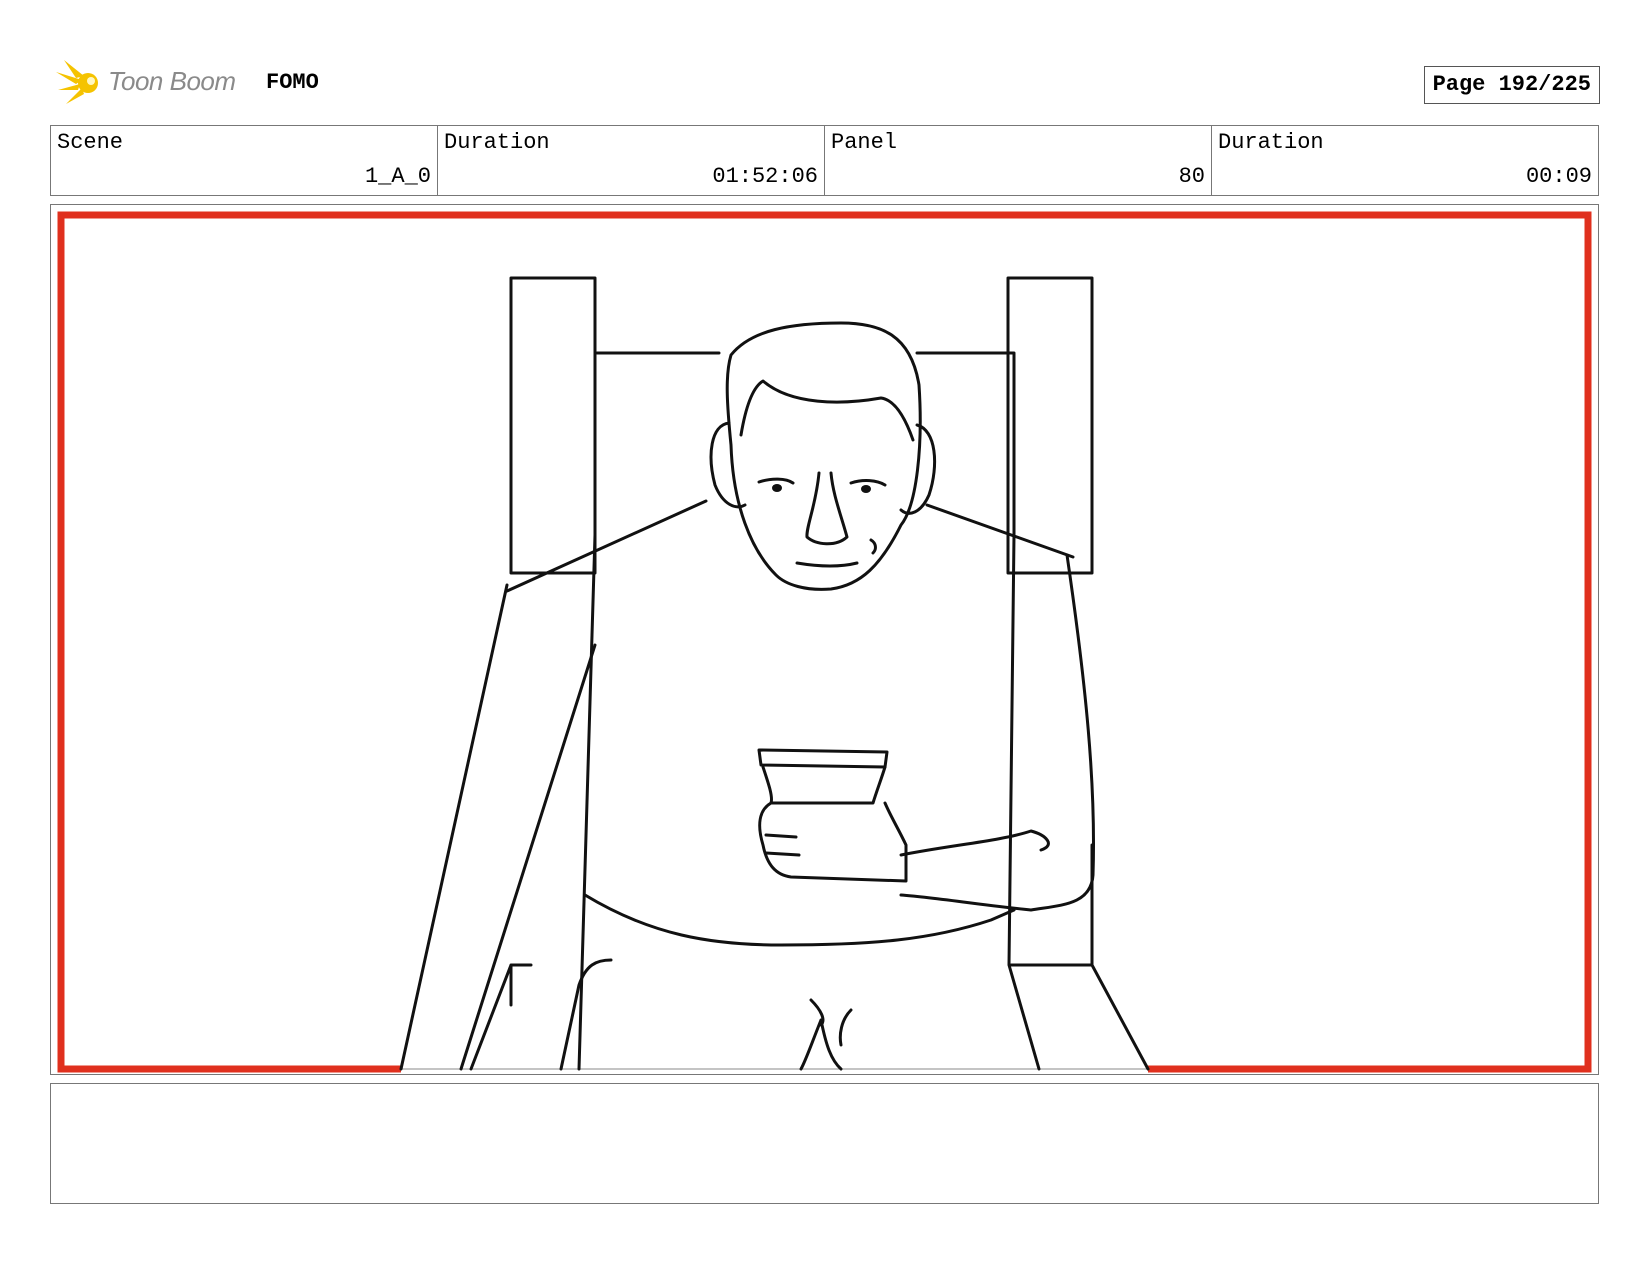 This screenshot has height=1275, width=1650. I want to click on panel-label: Panel, so click(864, 142).